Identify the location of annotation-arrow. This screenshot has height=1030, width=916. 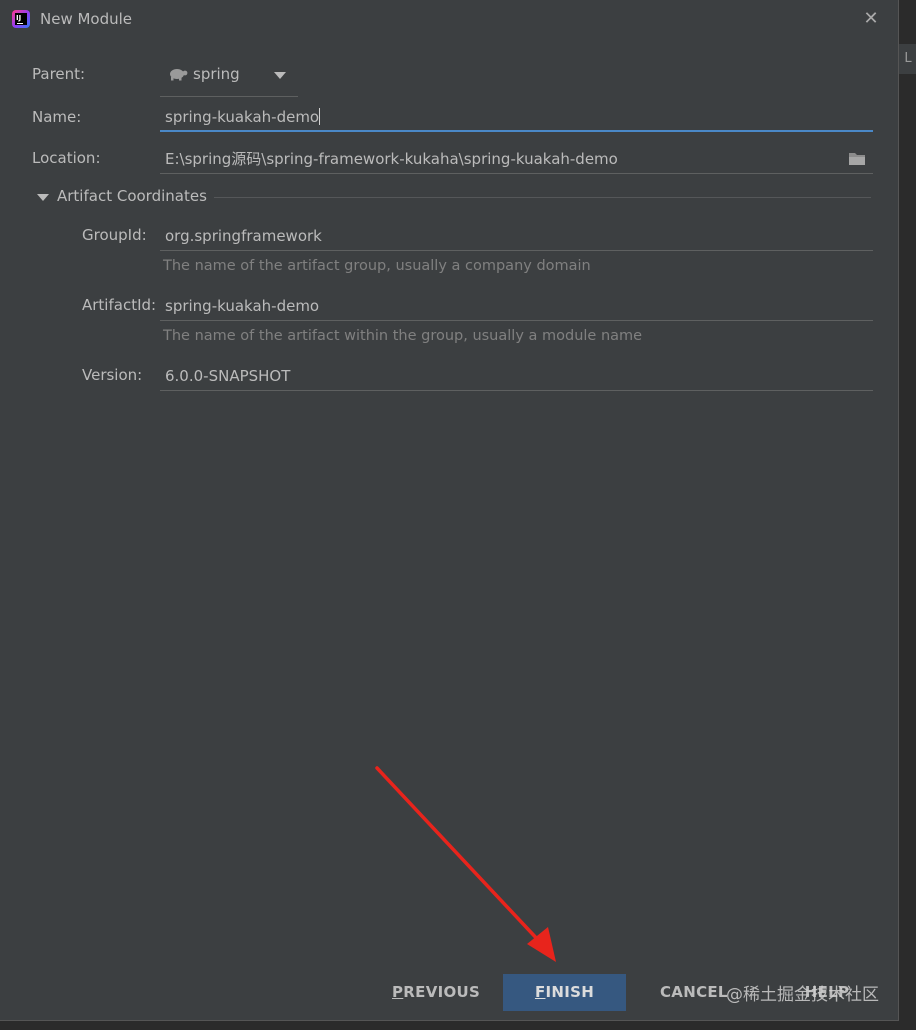
(465, 864).